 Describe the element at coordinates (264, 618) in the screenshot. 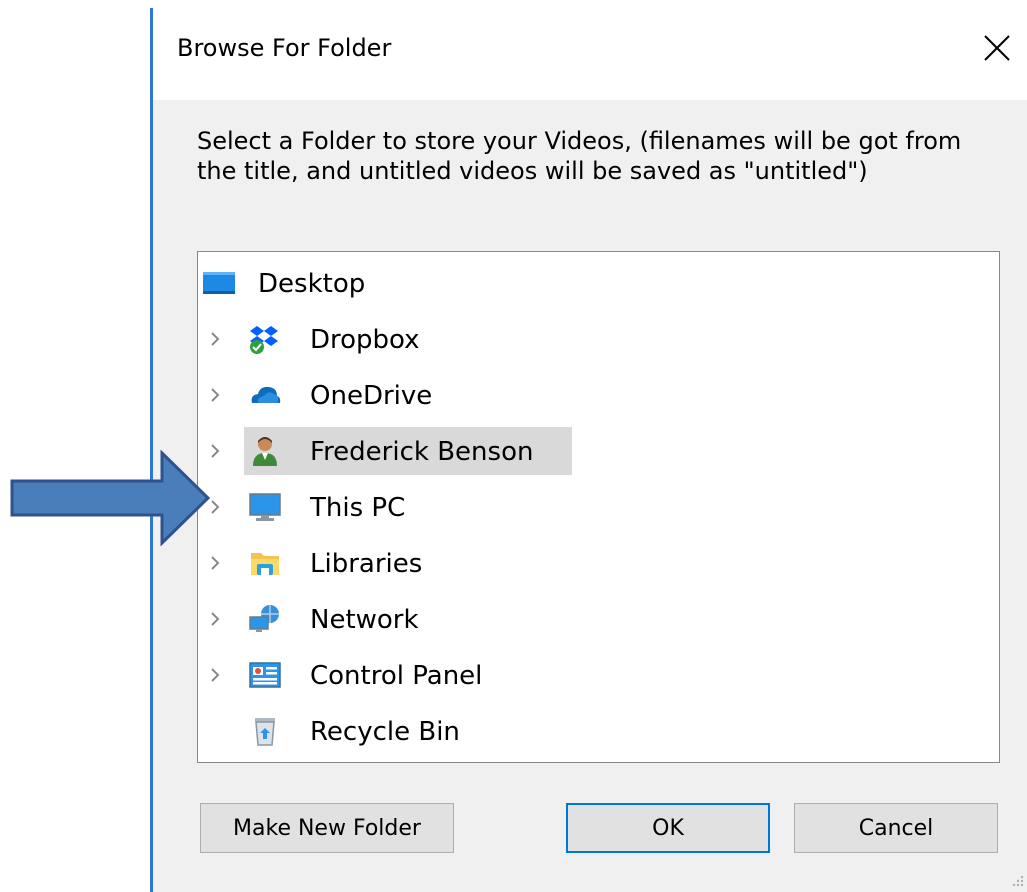

I see `network-icon` at that location.